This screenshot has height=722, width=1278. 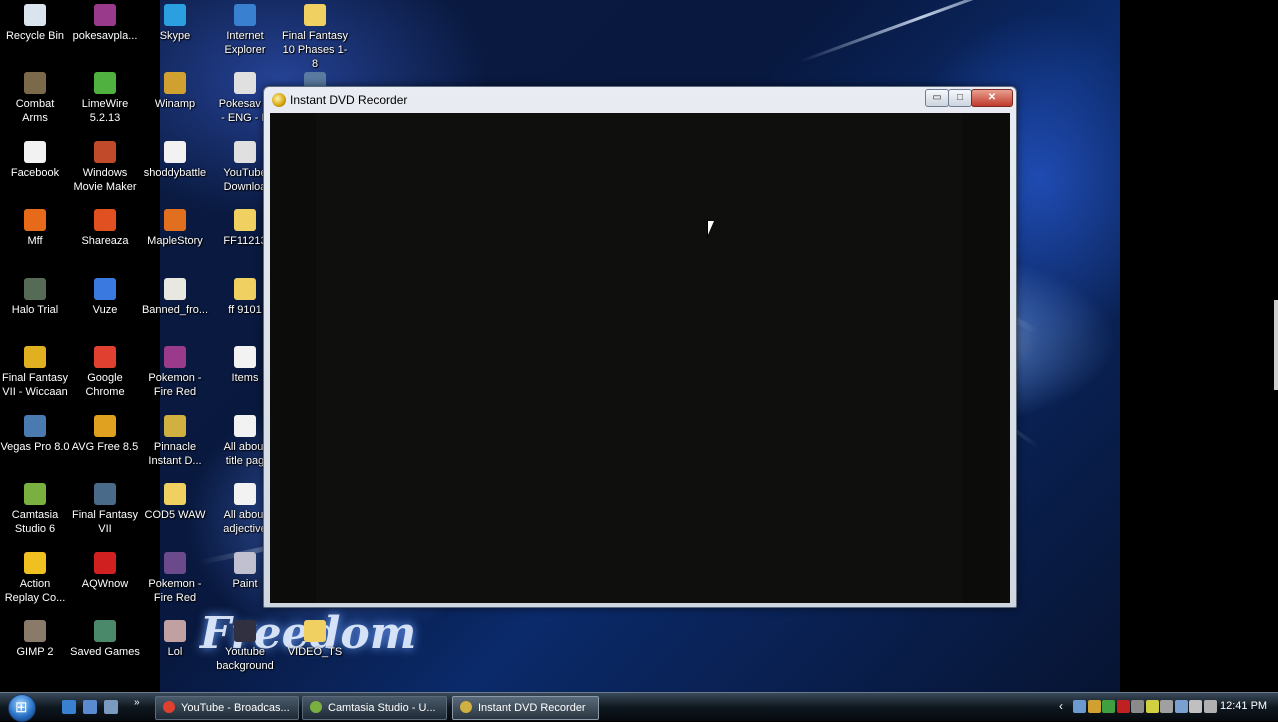 I want to click on desktop-icon: Recycle Bin, so click(x=35, y=23).